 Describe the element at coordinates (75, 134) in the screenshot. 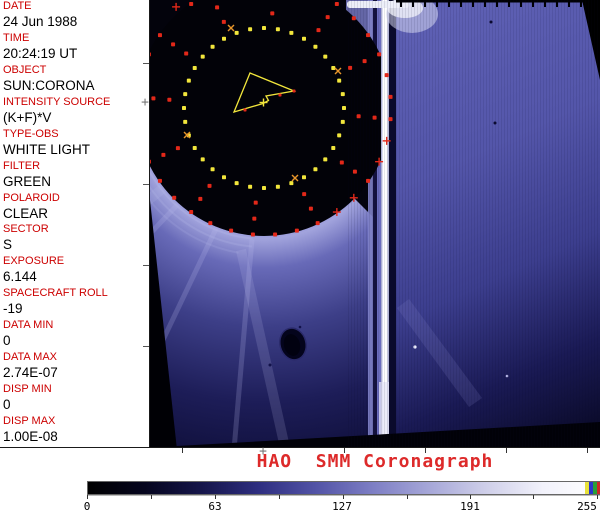

I see `field-label: TYPE-OBS` at that location.